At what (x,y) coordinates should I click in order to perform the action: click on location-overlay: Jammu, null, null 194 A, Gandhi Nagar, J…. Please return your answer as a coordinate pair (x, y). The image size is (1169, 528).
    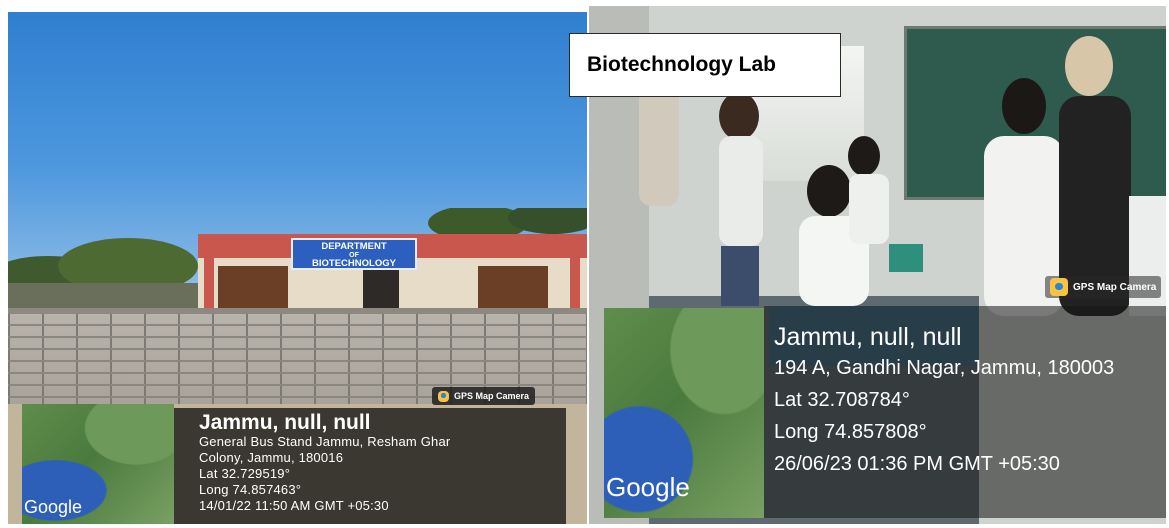
    Looking at the image, I should click on (965, 412).